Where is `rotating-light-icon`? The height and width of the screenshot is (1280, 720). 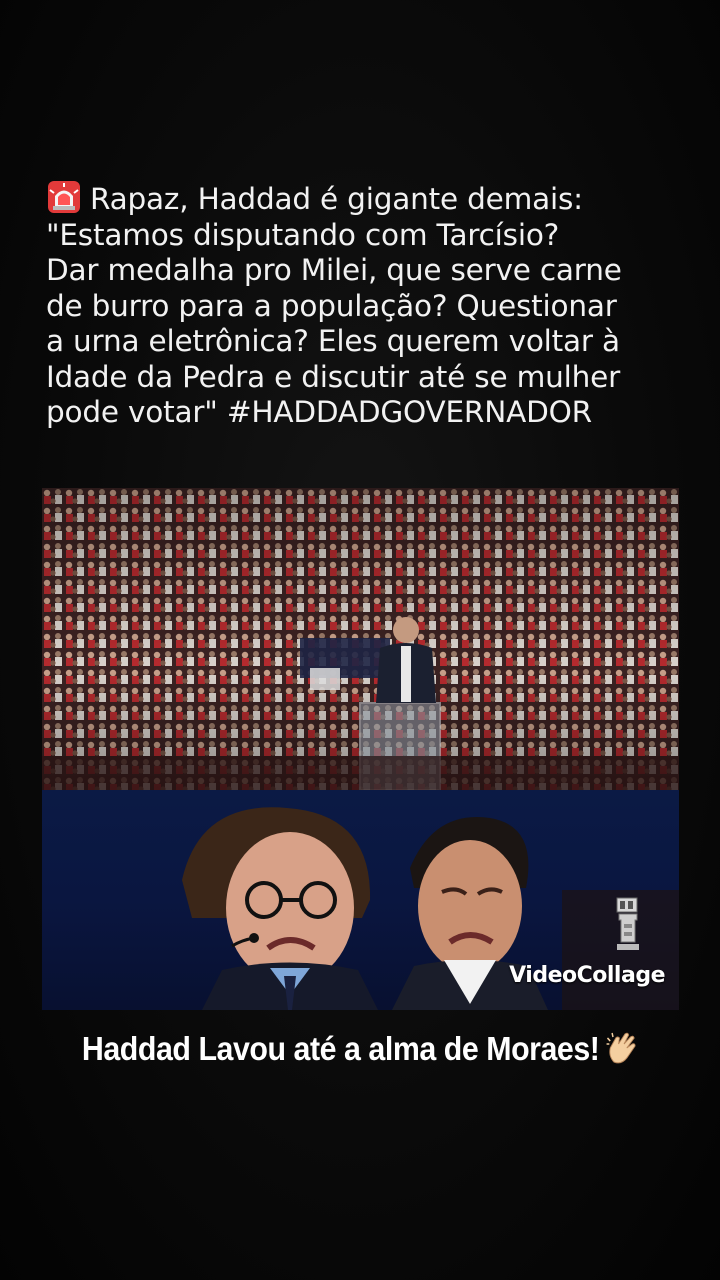
rotating-light-icon is located at coordinates (64, 197).